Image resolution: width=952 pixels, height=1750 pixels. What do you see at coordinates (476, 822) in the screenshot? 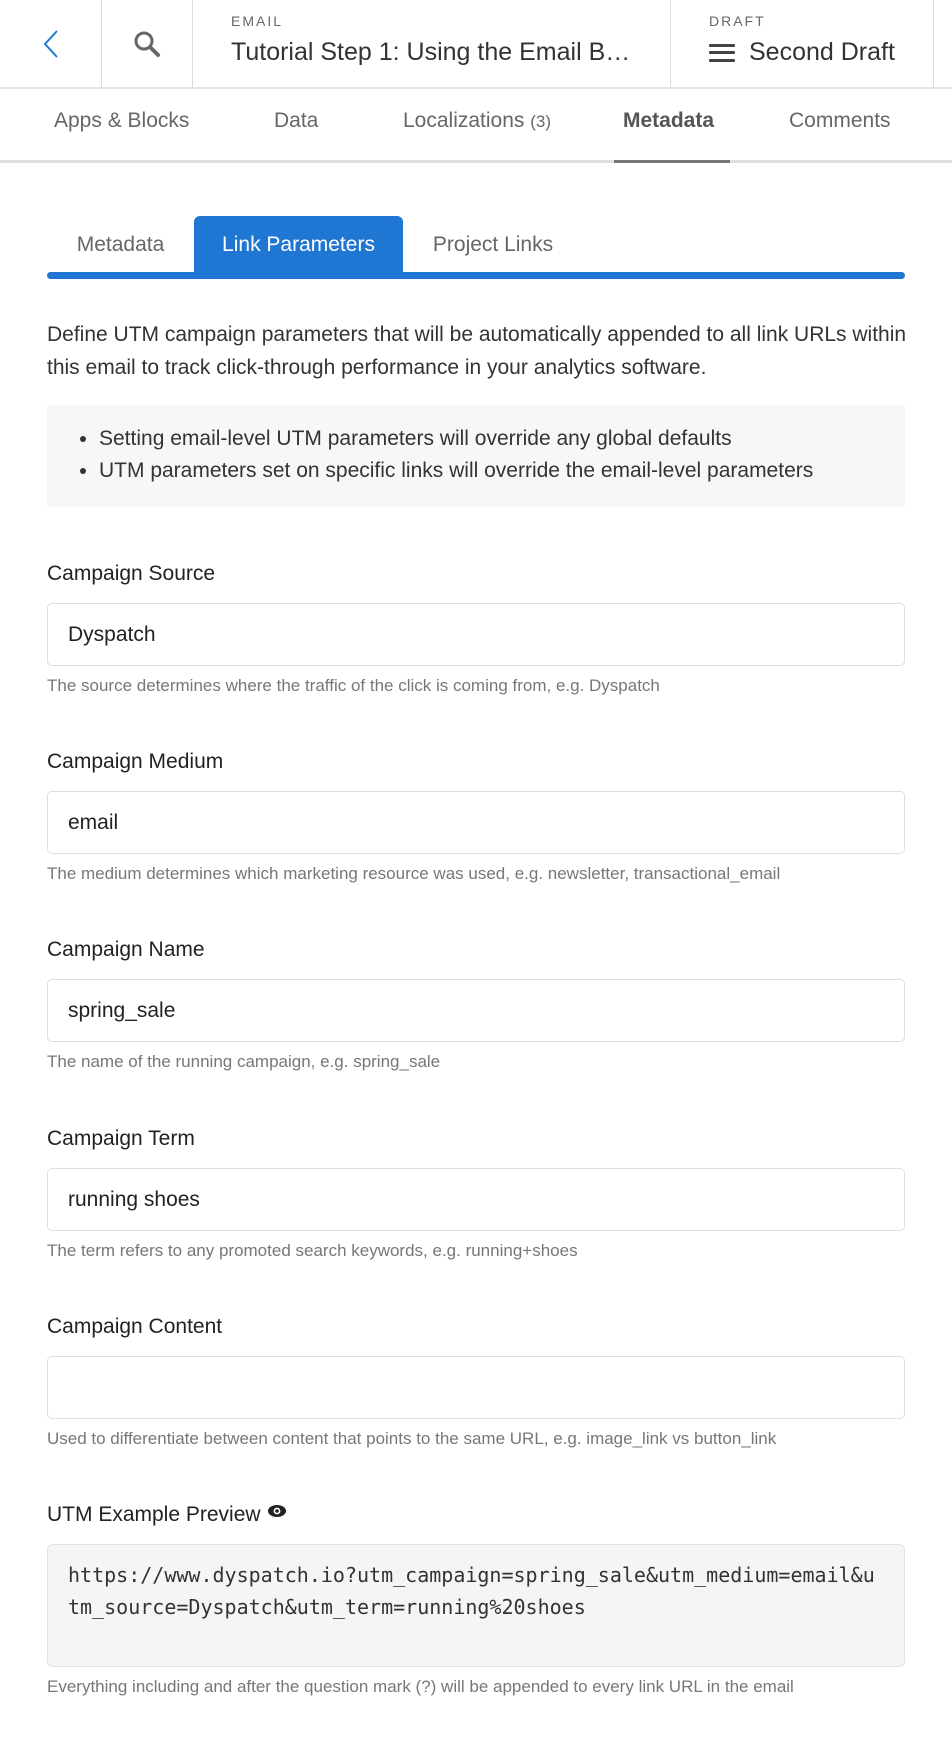
I see `campaign-medium-input` at bounding box center [476, 822].